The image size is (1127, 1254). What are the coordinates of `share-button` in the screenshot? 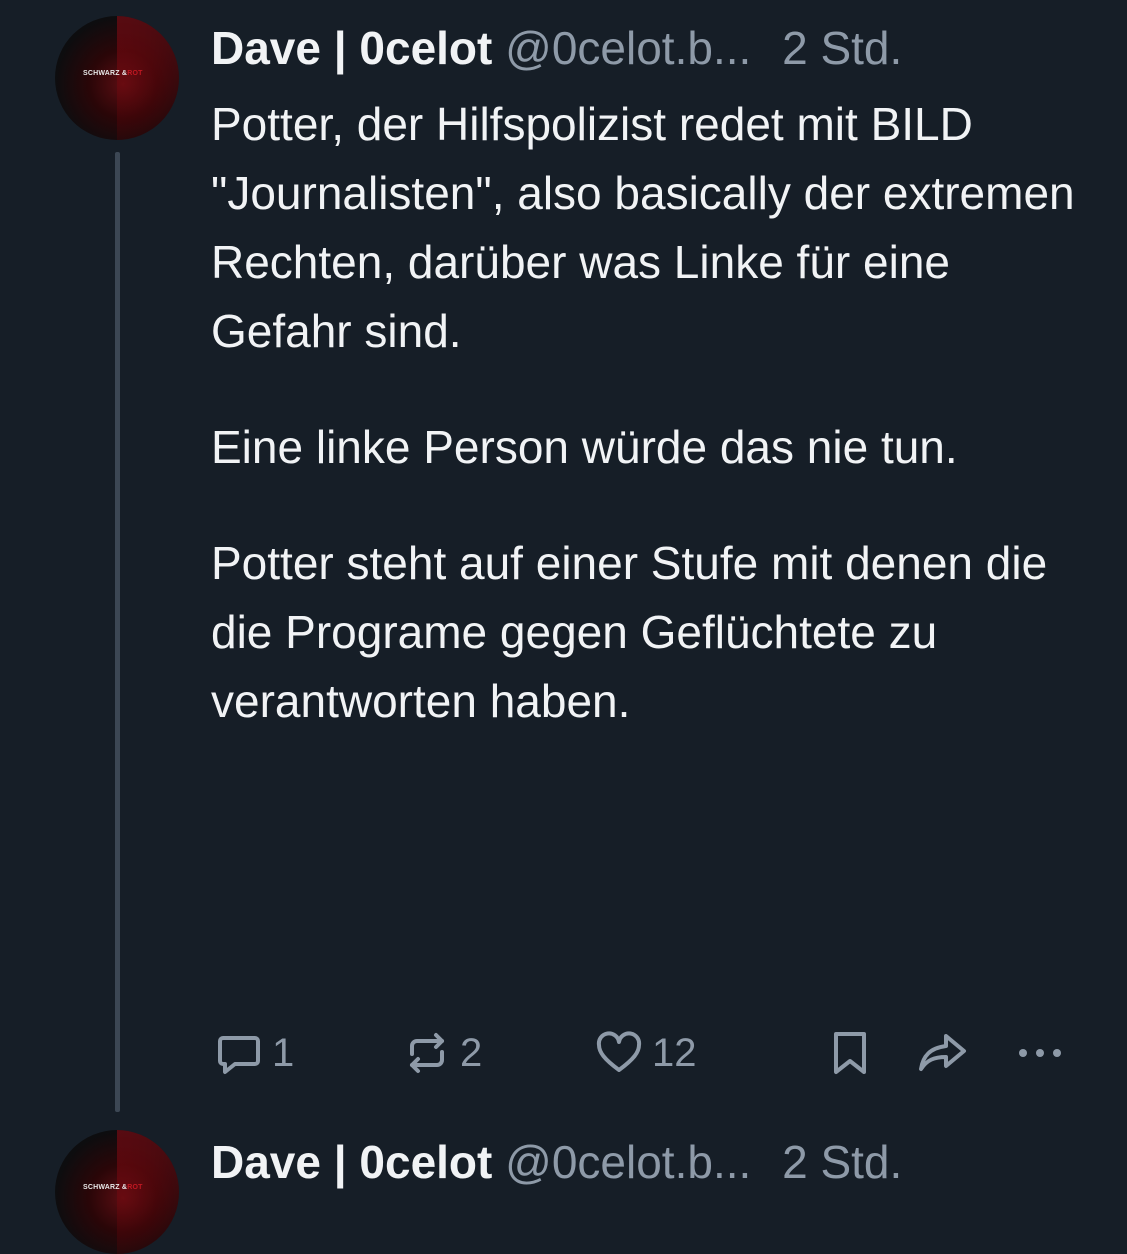 It's located at (943, 1053).